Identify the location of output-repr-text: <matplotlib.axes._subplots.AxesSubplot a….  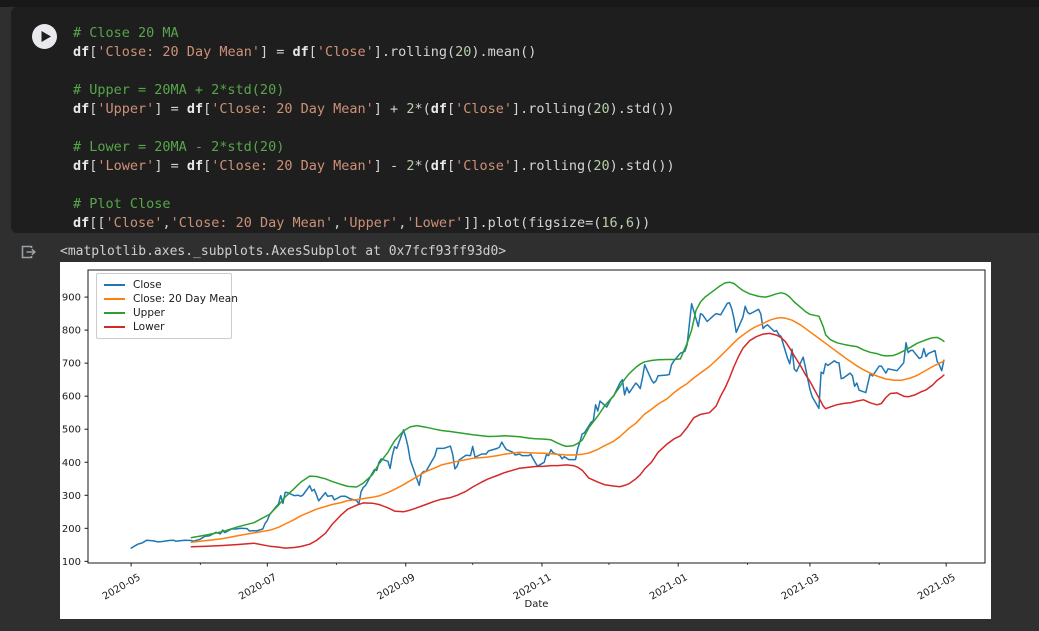
(283, 251).